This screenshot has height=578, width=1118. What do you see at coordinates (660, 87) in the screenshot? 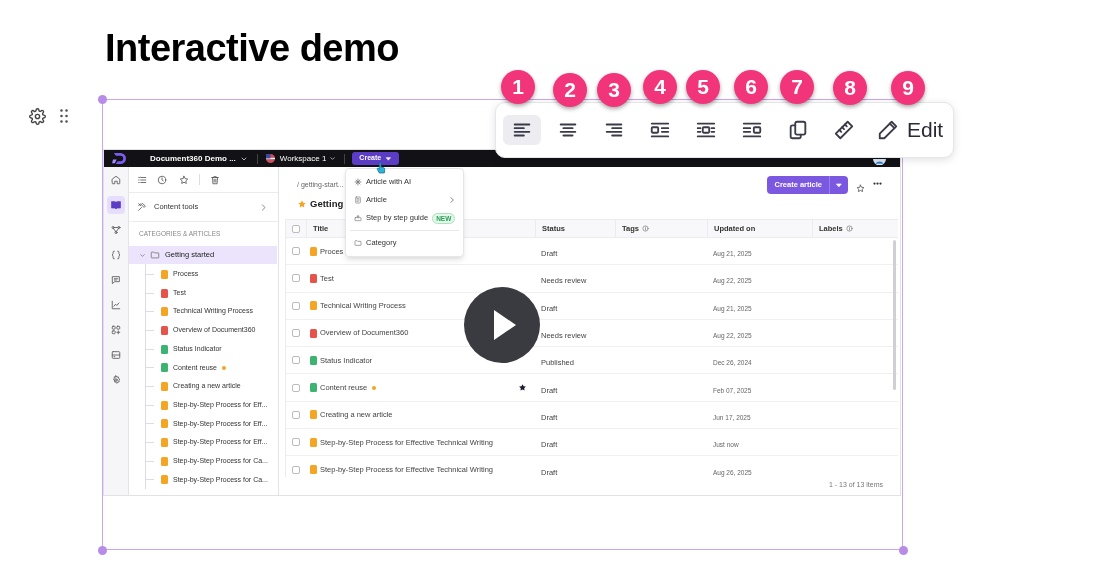
I see `step-badge: 4` at bounding box center [660, 87].